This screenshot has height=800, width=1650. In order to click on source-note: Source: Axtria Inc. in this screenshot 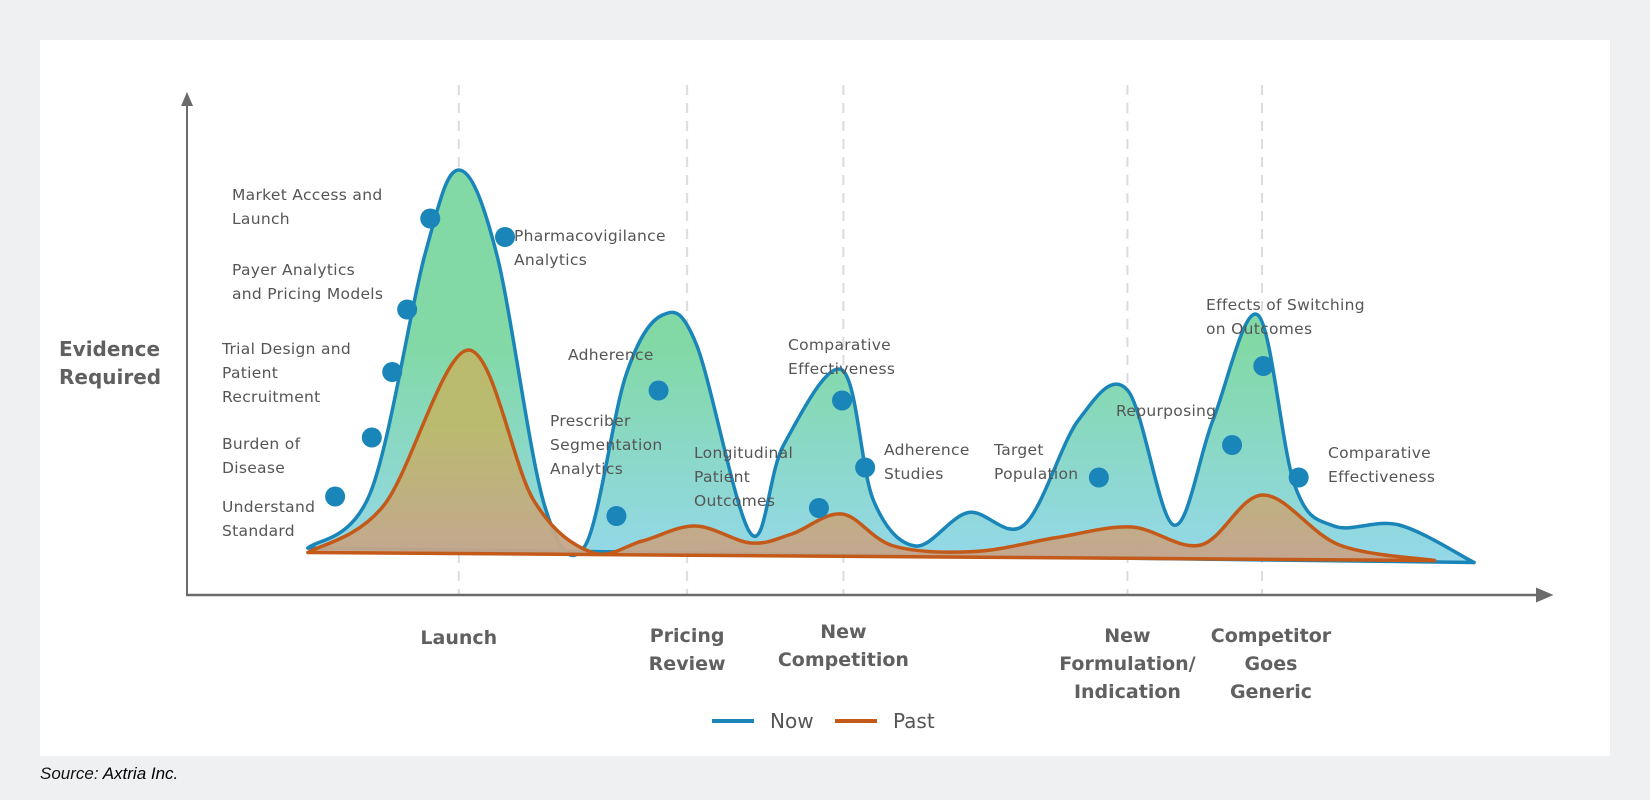, I will do `click(109, 774)`.